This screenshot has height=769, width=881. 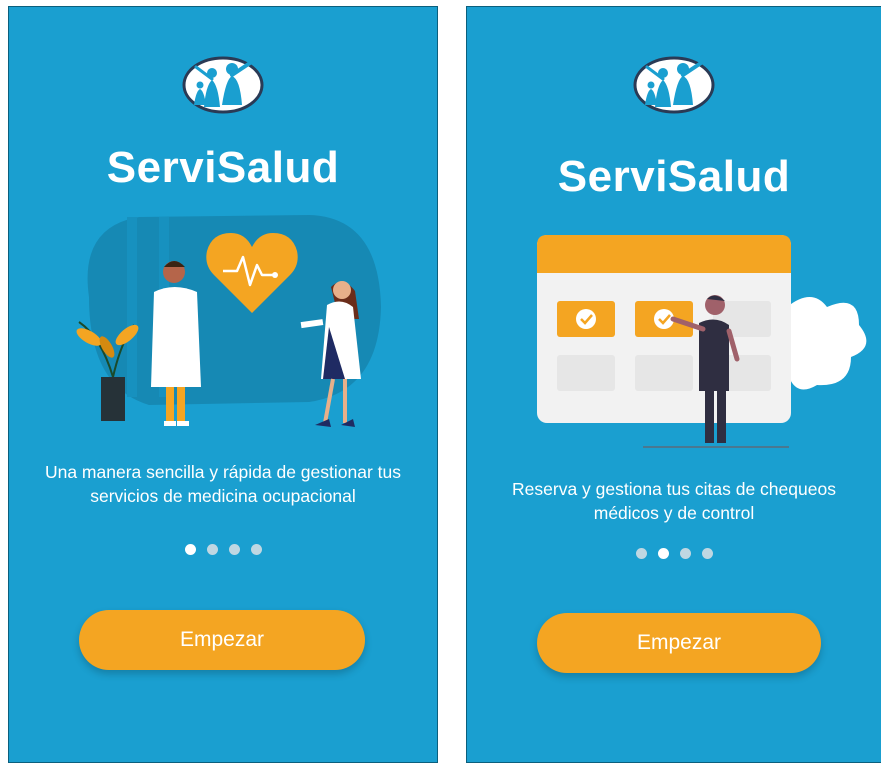 I want to click on calendar-booking-illustration, so click(x=702, y=341).